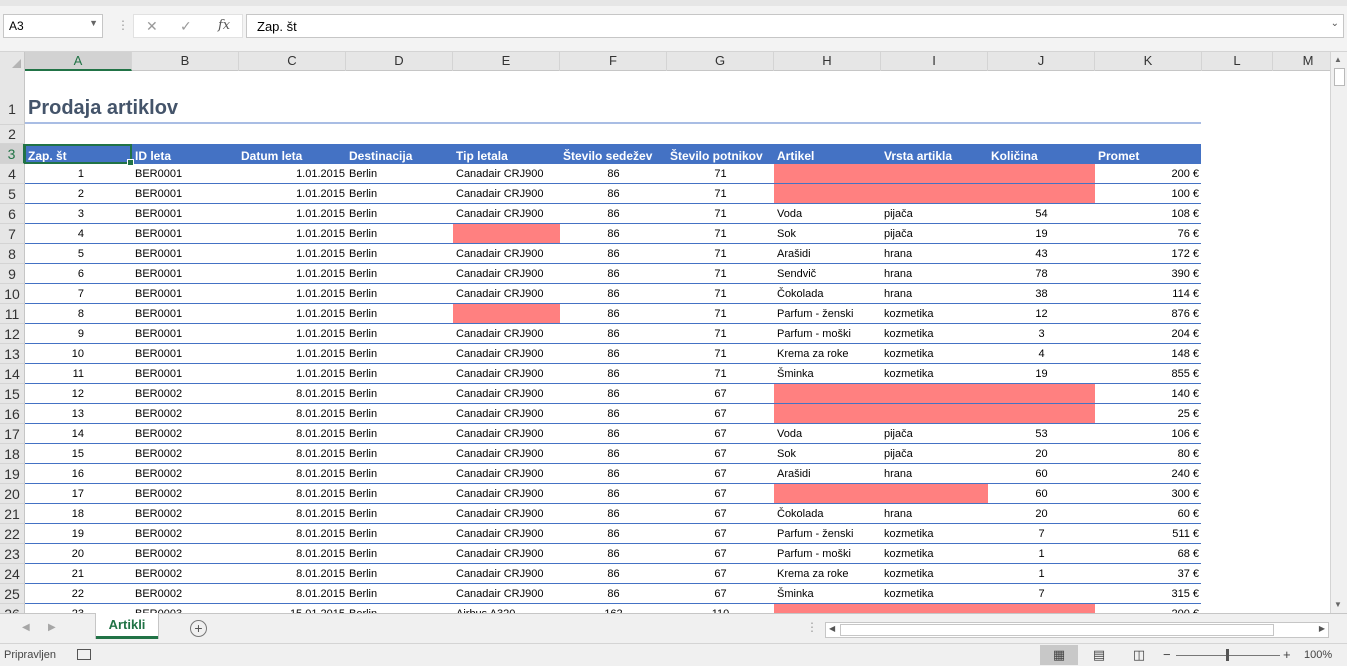 The width and height of the screenshot is (1347, 666). I want to click on cell-item: Voda, so click(827, 433).